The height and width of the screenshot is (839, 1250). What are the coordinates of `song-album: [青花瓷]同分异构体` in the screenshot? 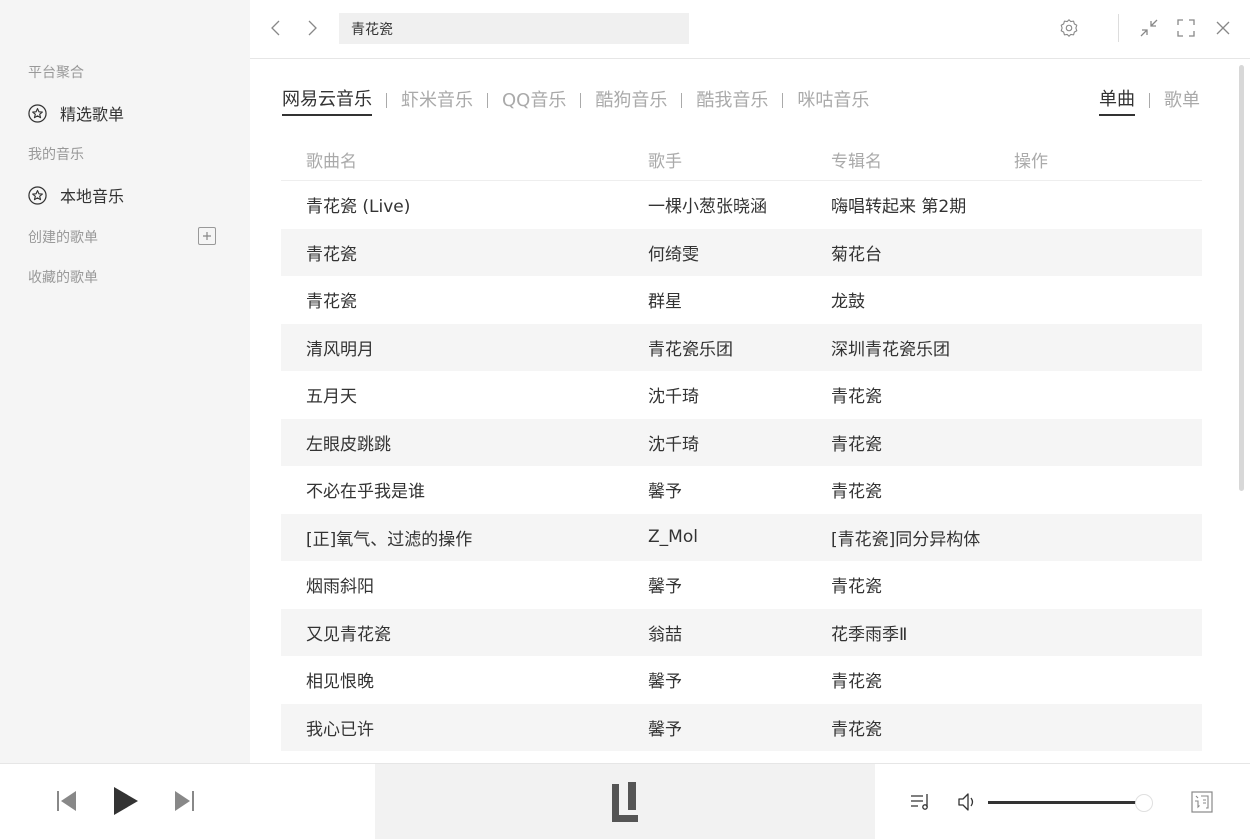 It's located at (906, 539).